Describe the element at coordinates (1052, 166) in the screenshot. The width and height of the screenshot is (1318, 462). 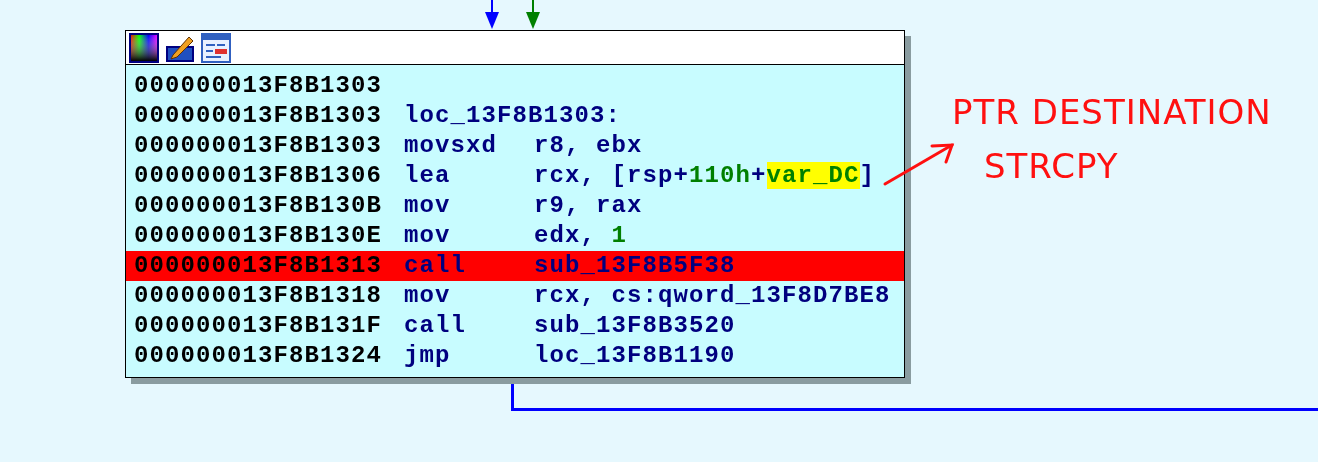
I see `handwritten-note: STRCPY` at that location.